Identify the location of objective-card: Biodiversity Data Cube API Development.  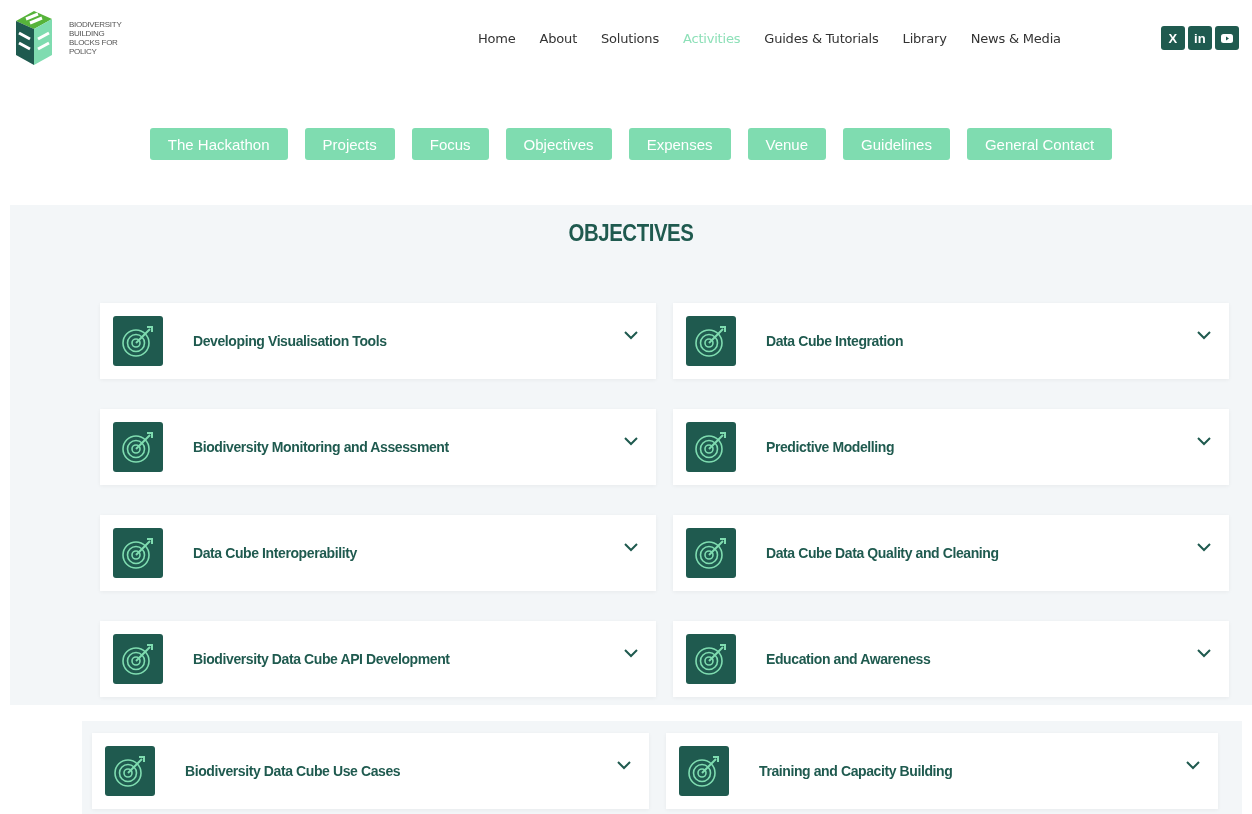
(378, 659).